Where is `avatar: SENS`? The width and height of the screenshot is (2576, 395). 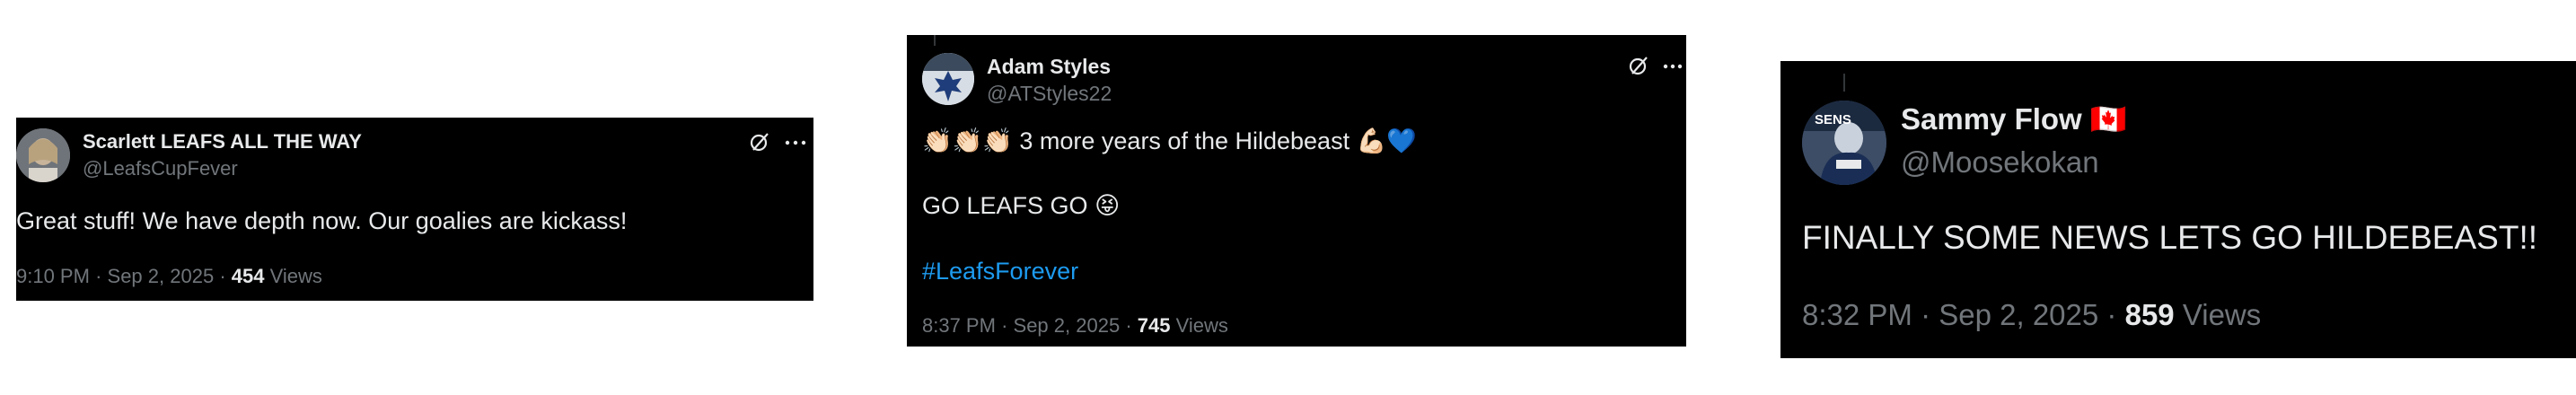 avatar: SENS is located at coordinates (1844, 143).